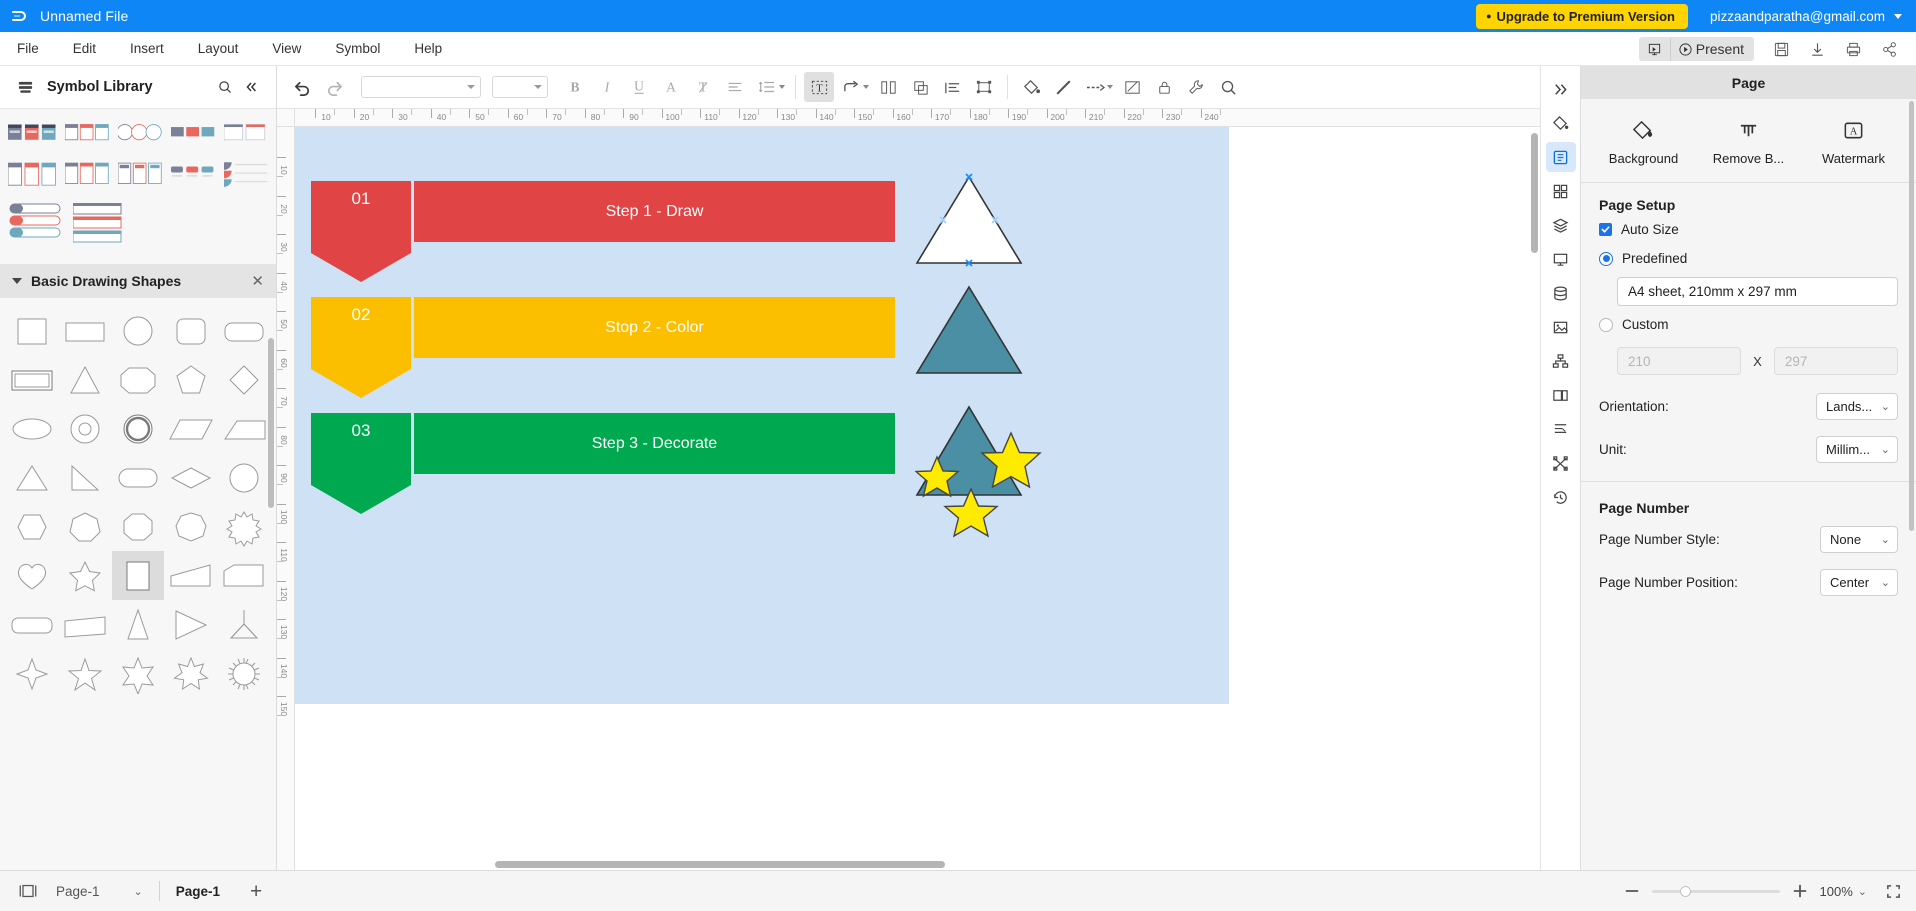  I want to click on predefined-radio, so click(1606, 258).